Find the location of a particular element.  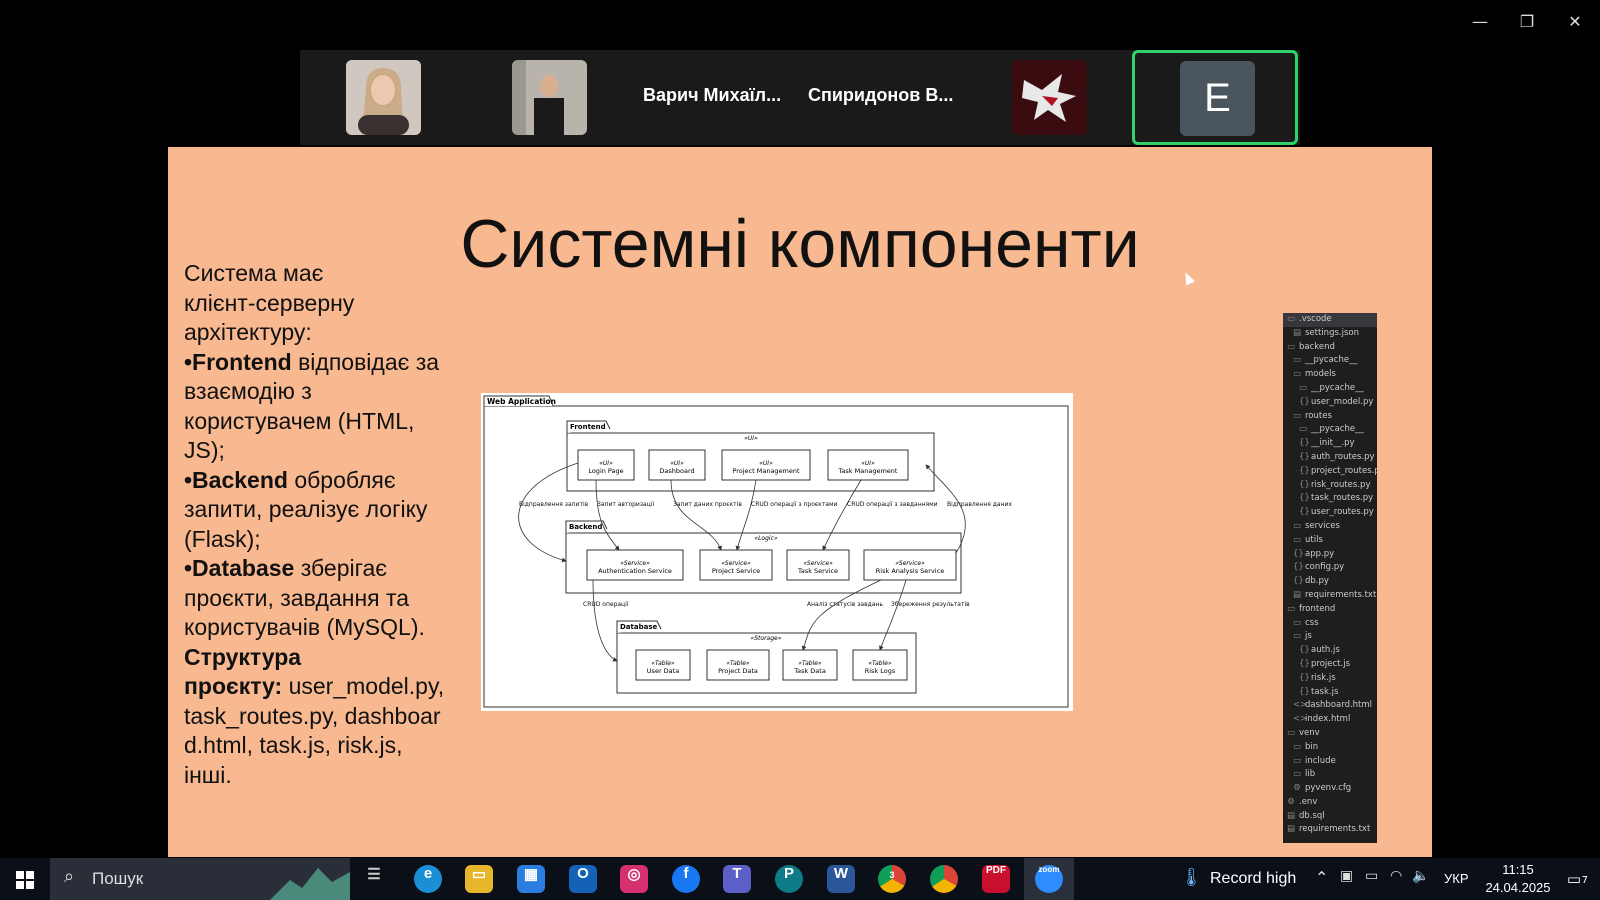

pdf-editor-icon: PDF is located at coordinates (996, 879).